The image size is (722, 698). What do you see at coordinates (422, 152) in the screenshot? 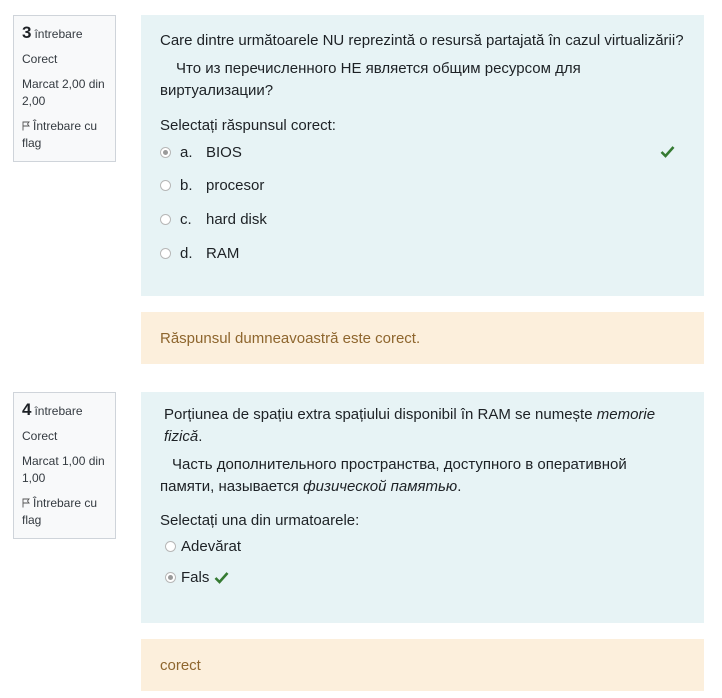
I see `answer-option-a: a. BIOS` at bounding box center [422, 152].